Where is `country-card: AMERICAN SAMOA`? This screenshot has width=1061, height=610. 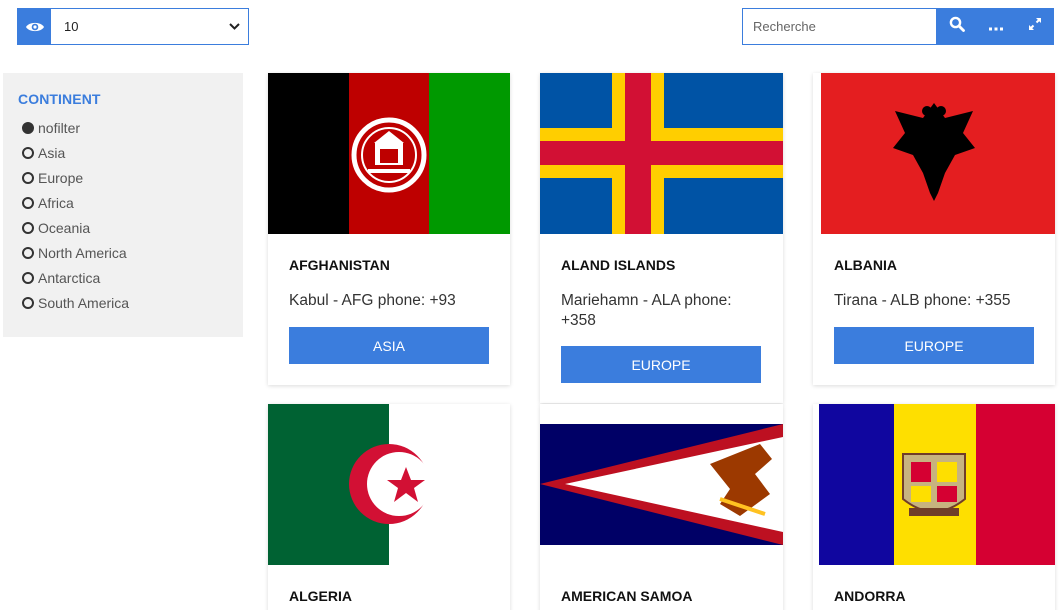 country-card: AMERICAN SAMOA is located at coordinates (661, 507).